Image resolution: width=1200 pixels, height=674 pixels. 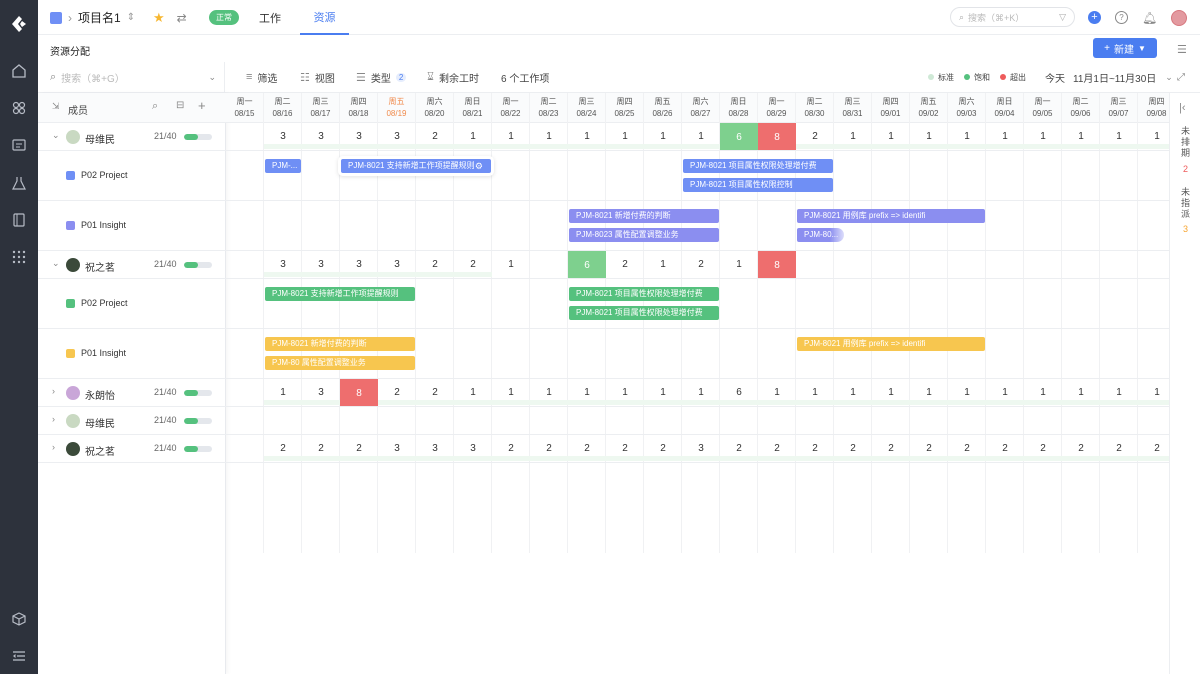 What do you see at coordinates (19, 257) in the screenshot?
I see `more-apps-icon` at bounding box center [19, 257].